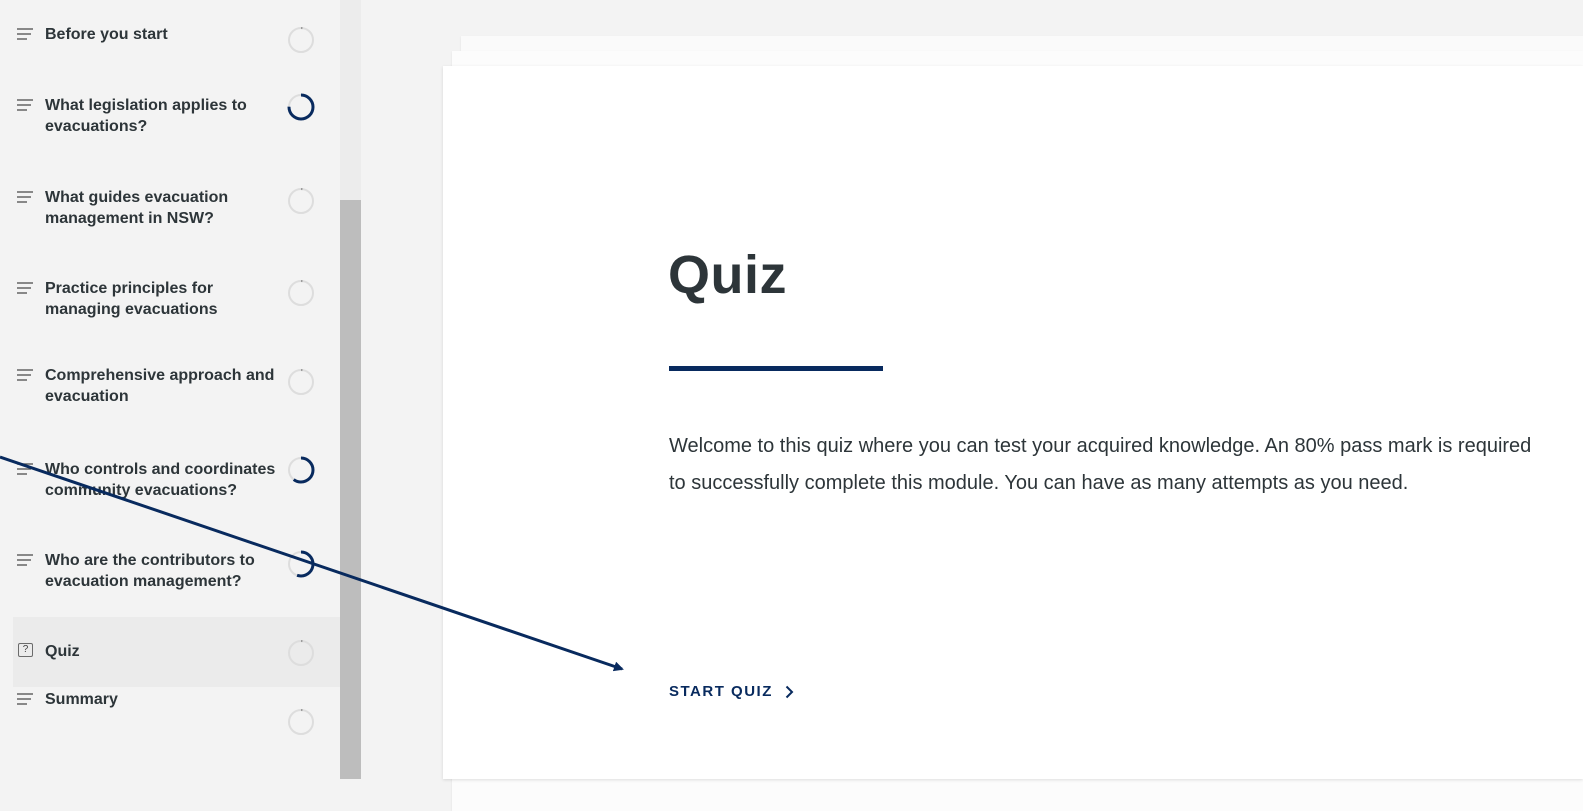 This screenshot has width=1583, height=811. What do you see at coordinates (25, 650) in the screenshot?
I see `question-box-icon: ?` at bounding box center [25, 650].